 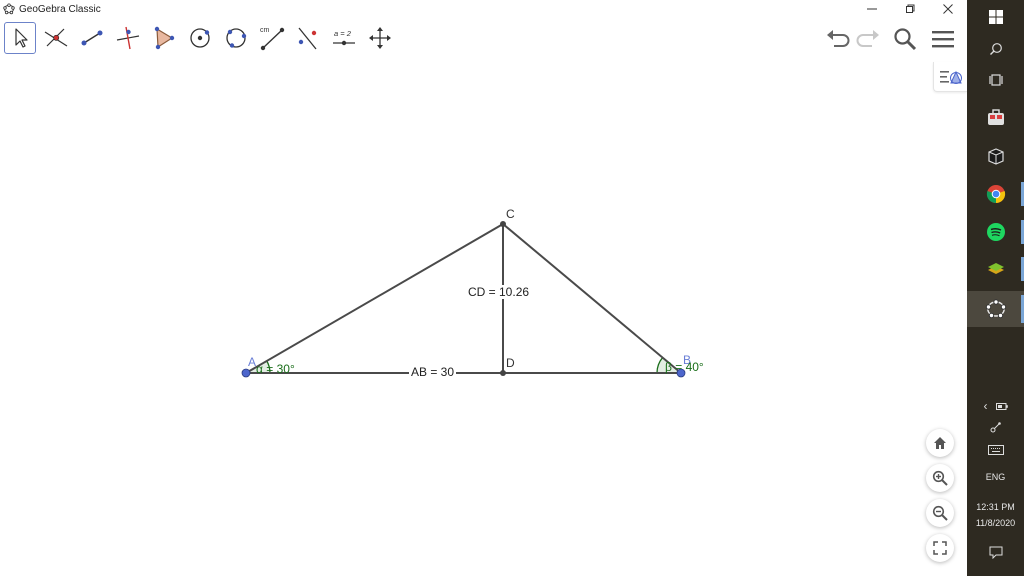 I want to click on standard-view-button, so click(x=940, y=443).